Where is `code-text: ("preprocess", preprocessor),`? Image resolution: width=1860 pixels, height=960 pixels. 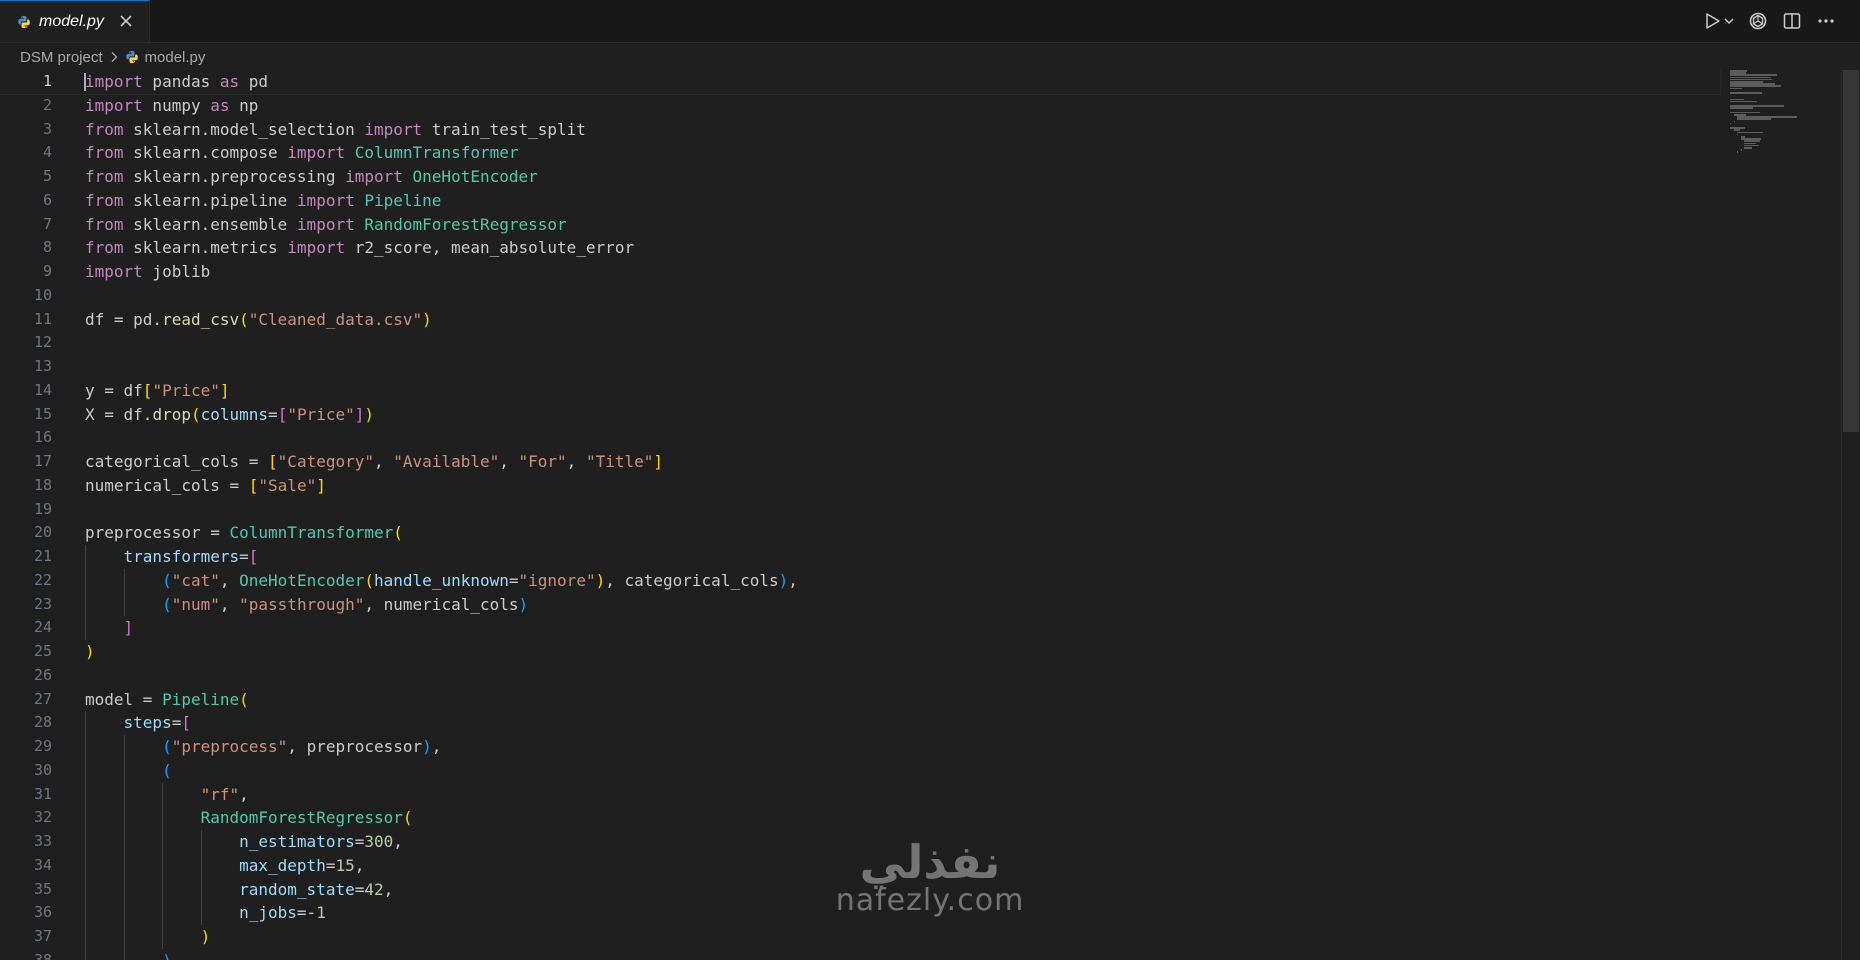
code-text: ("preprocess", preprocessor), is located at coordinates (263, 747).